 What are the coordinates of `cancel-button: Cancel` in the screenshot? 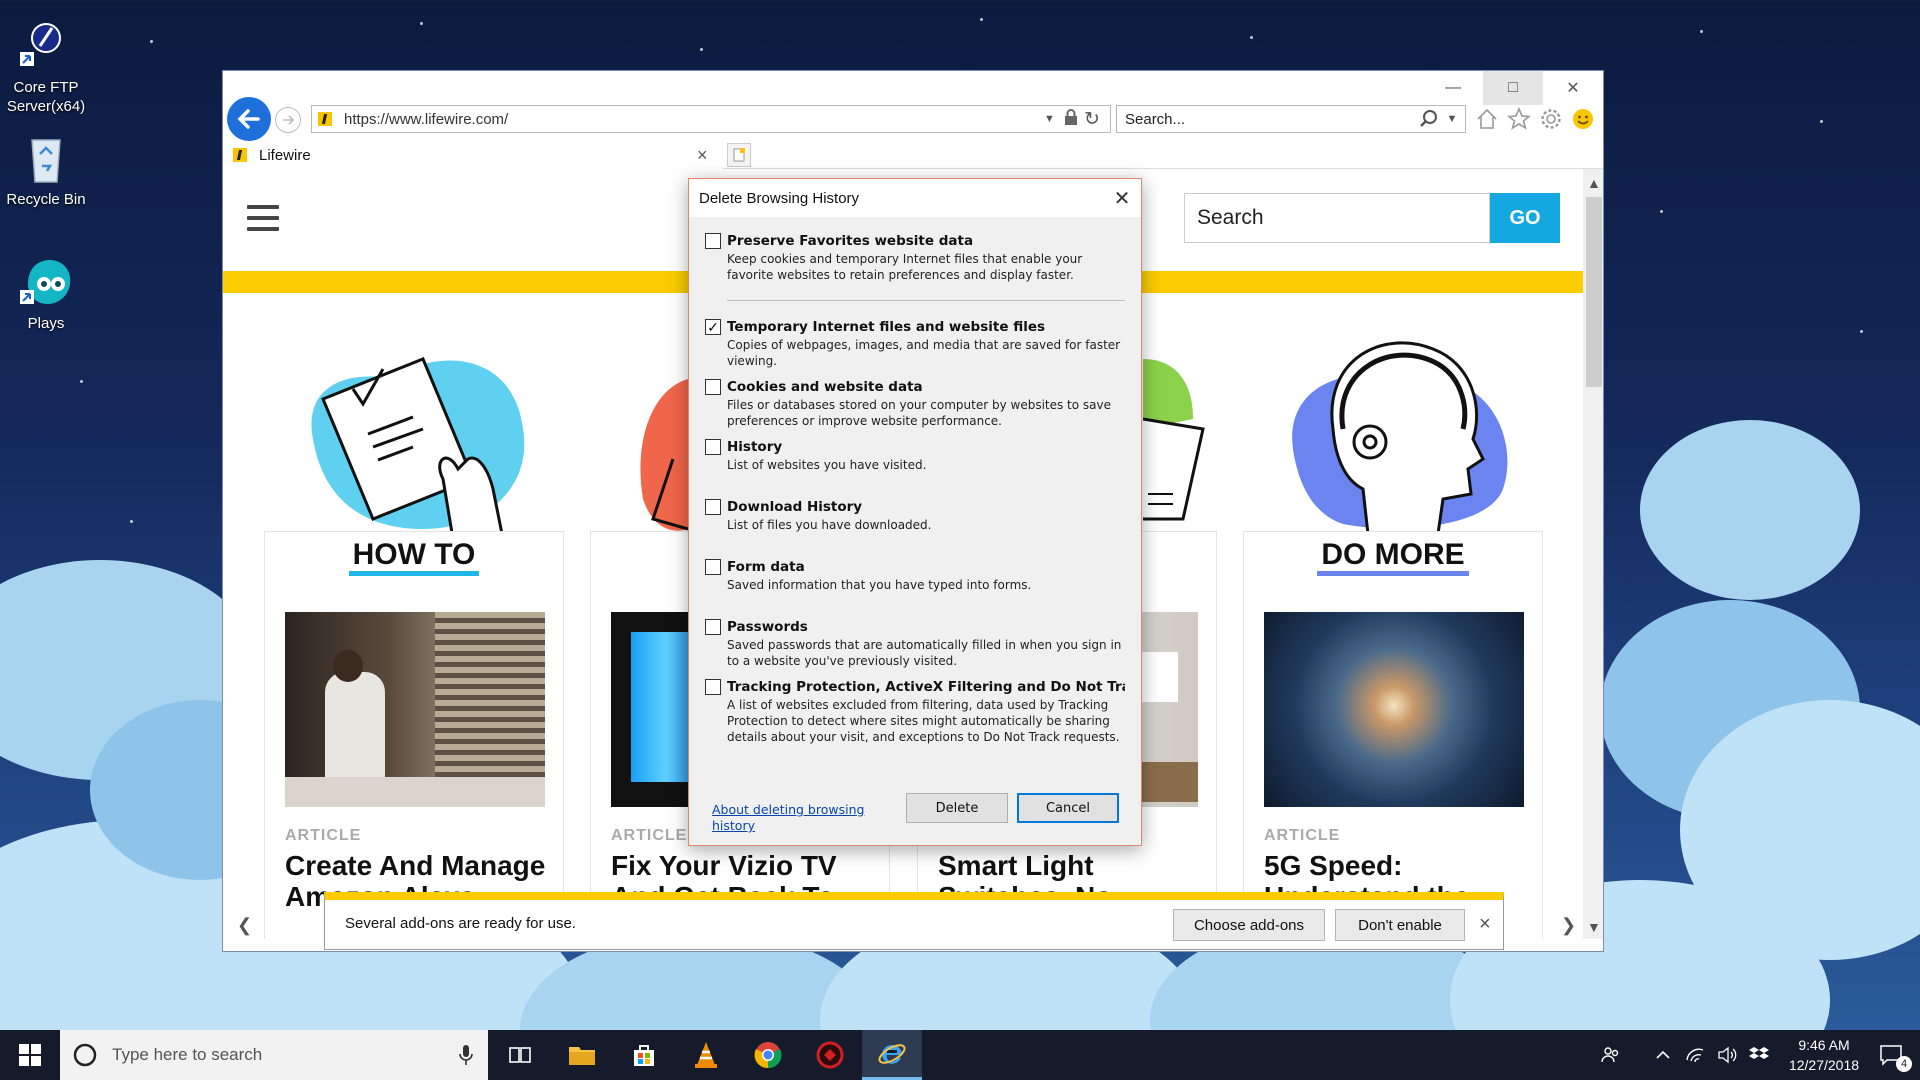 It's located at (1068, 808).